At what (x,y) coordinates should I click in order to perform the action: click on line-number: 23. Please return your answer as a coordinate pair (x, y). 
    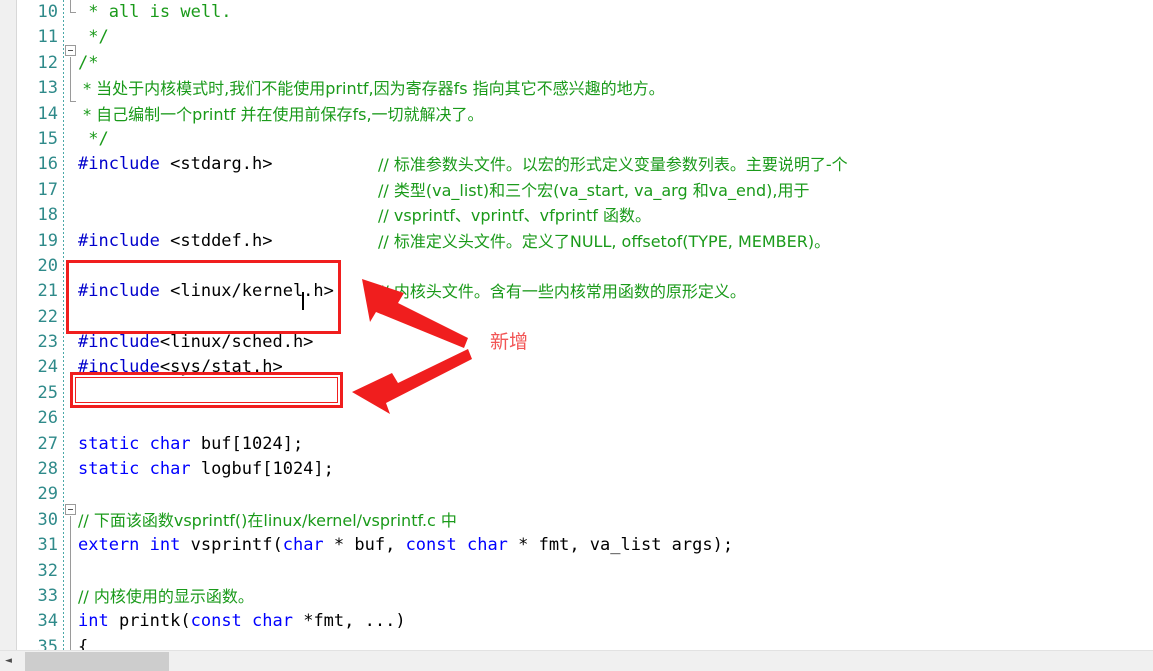
    Looking at the image, I should click on (47, 342).